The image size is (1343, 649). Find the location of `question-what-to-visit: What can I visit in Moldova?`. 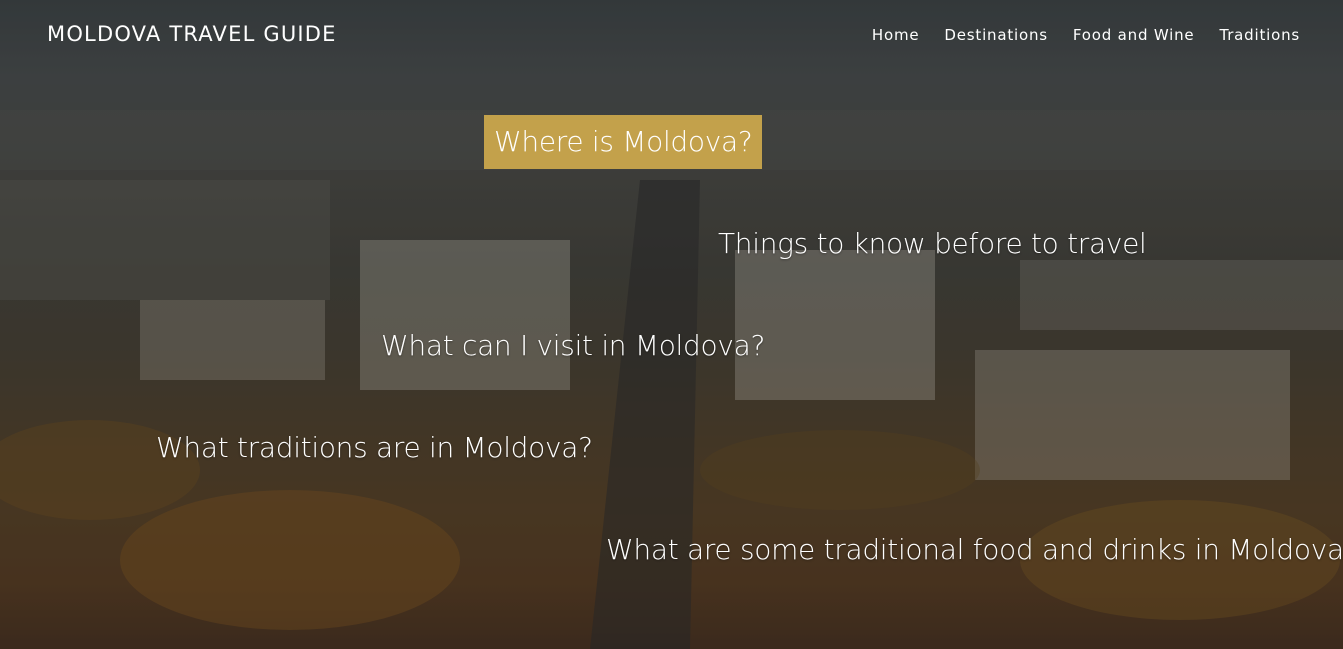

question-what-to-visit: What can I visit in Moldova? is located at coordinates (573, 345).